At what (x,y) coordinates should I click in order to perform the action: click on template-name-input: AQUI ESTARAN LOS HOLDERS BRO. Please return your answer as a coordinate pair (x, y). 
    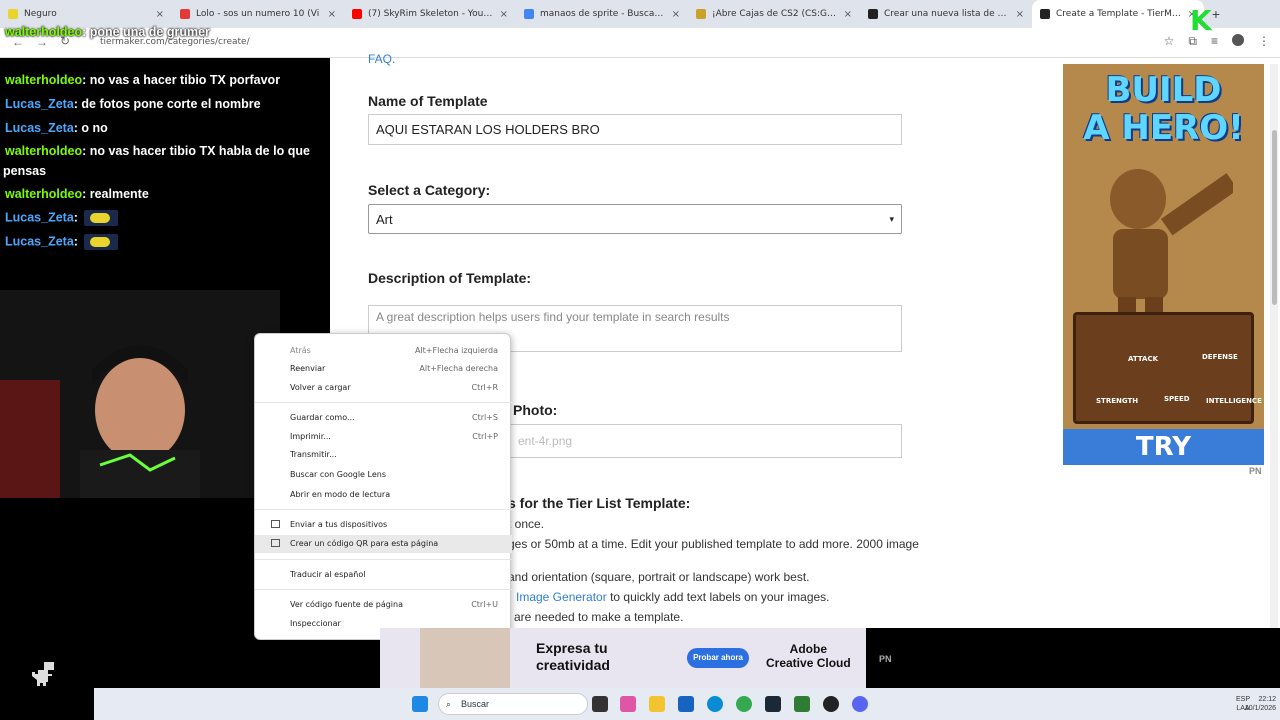
    Looking at the image, I should click on (635, 129).